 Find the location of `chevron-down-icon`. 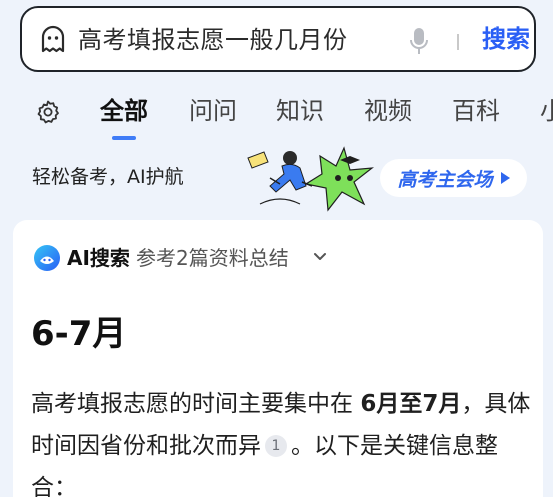

chevron-down-icon is located at coordinates (320, 257).